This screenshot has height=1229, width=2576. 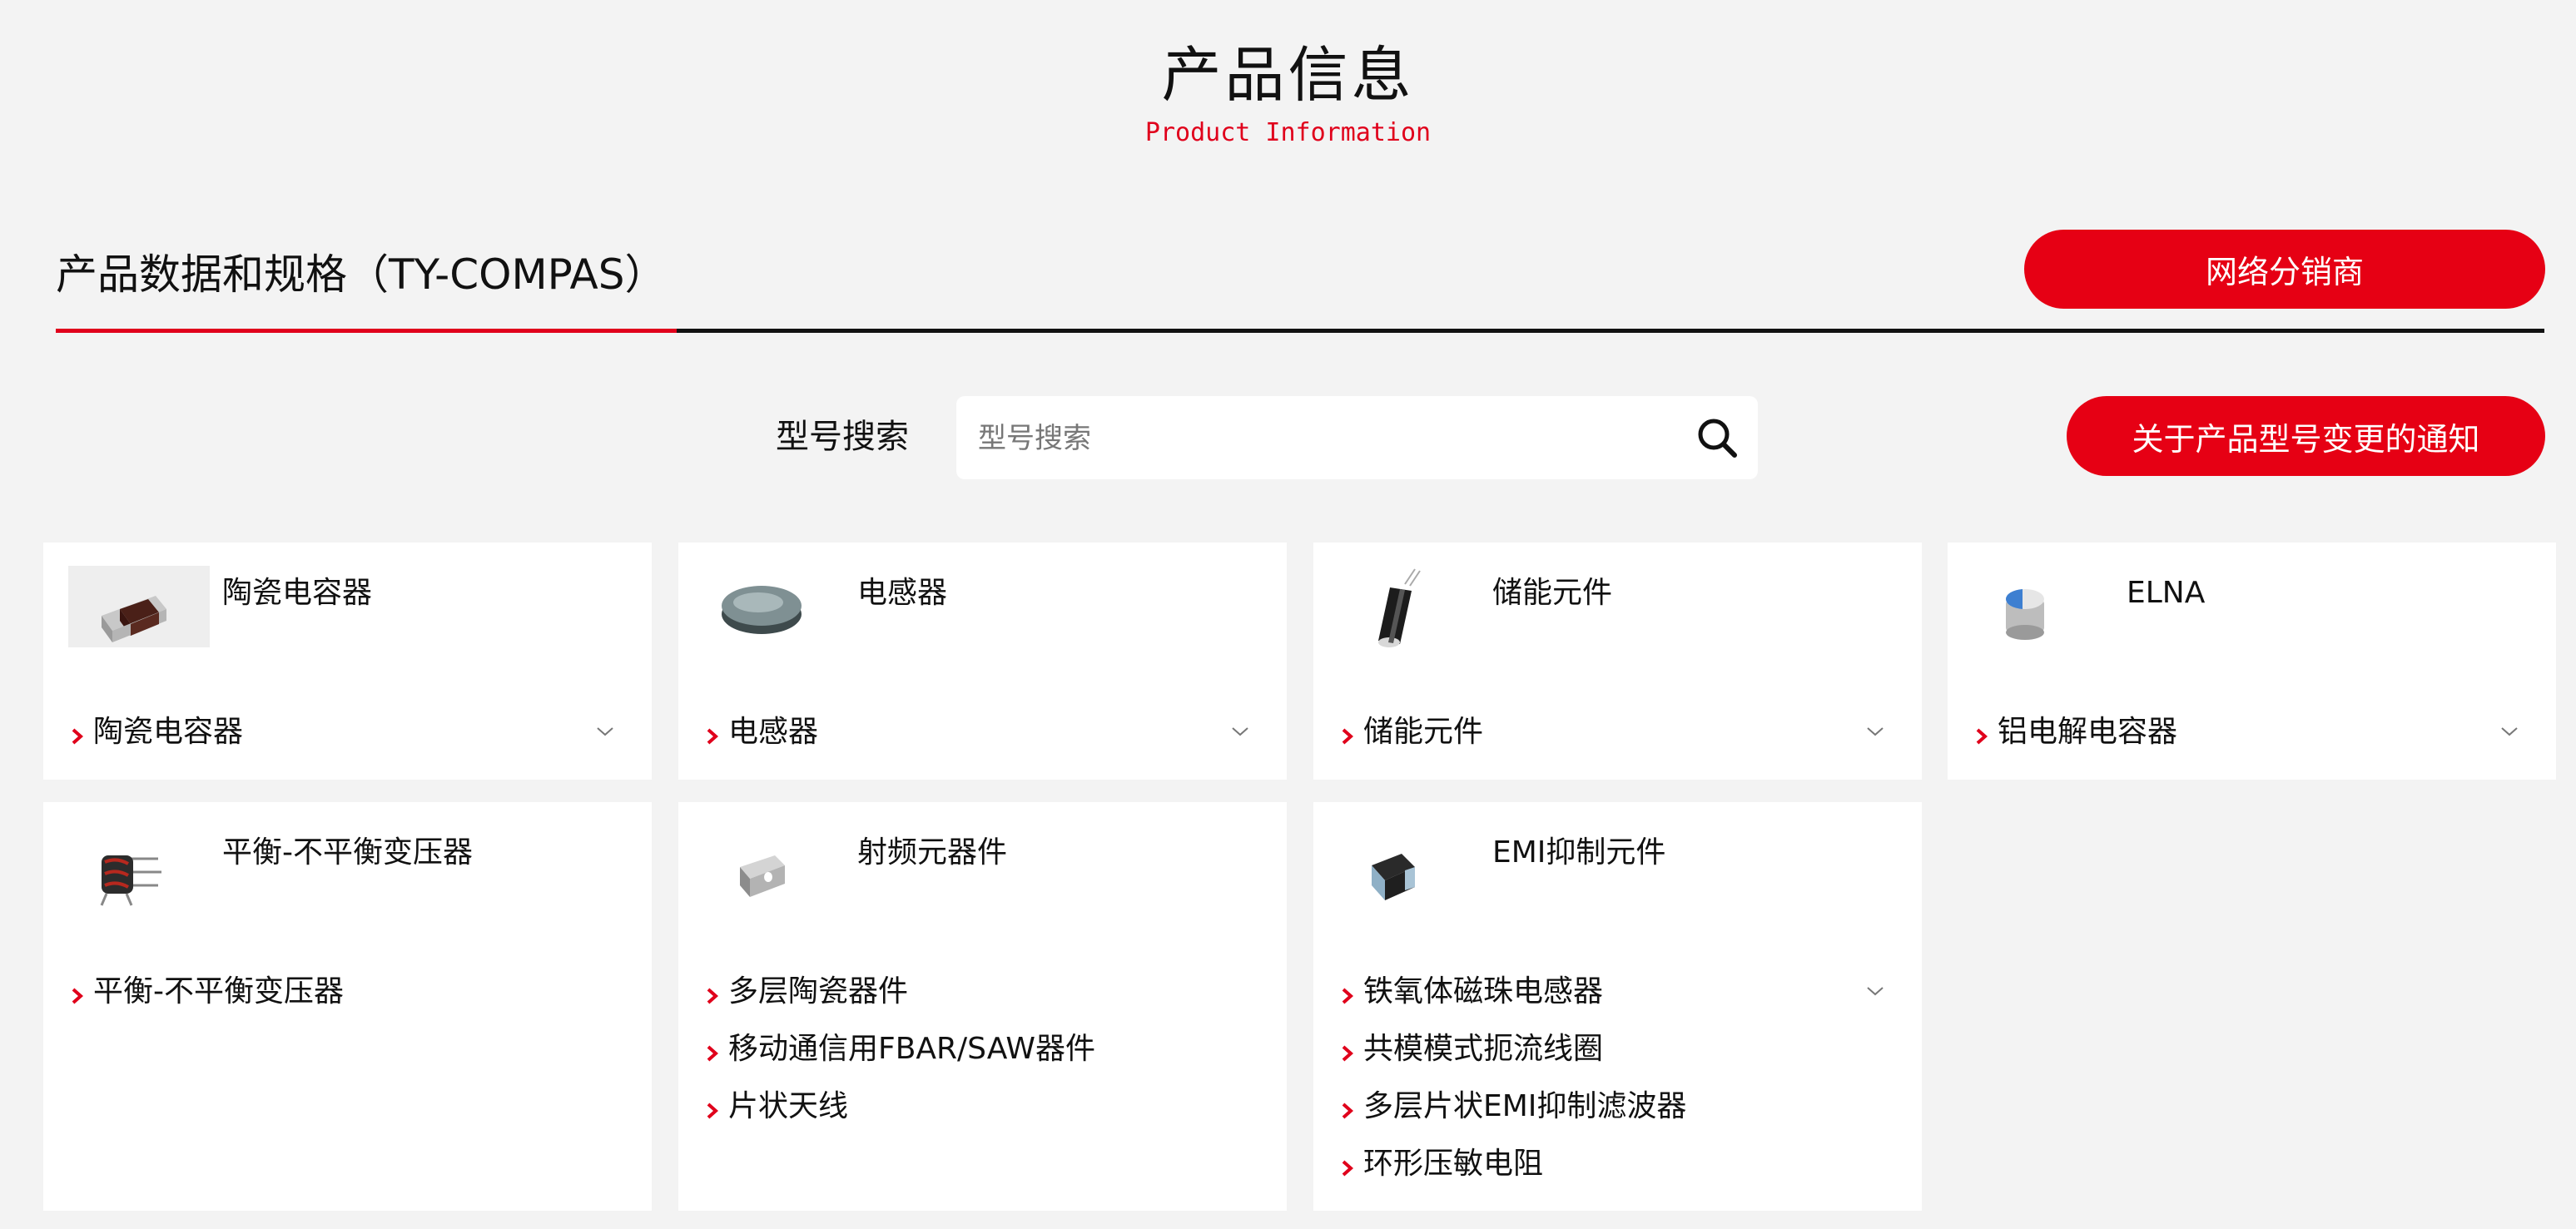 What do you see at coordinates (297, 593) in the screenshot?
I see `card-title: 陶瓷电容器` at bounding box center [297, 593].